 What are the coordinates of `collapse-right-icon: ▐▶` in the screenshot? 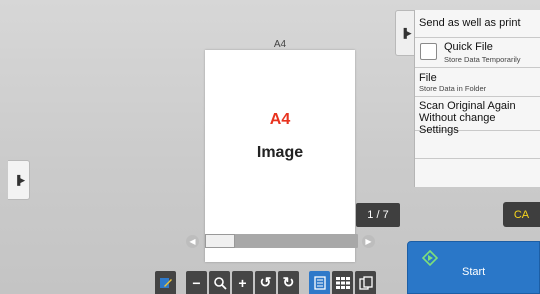 It's located at (405, 32).